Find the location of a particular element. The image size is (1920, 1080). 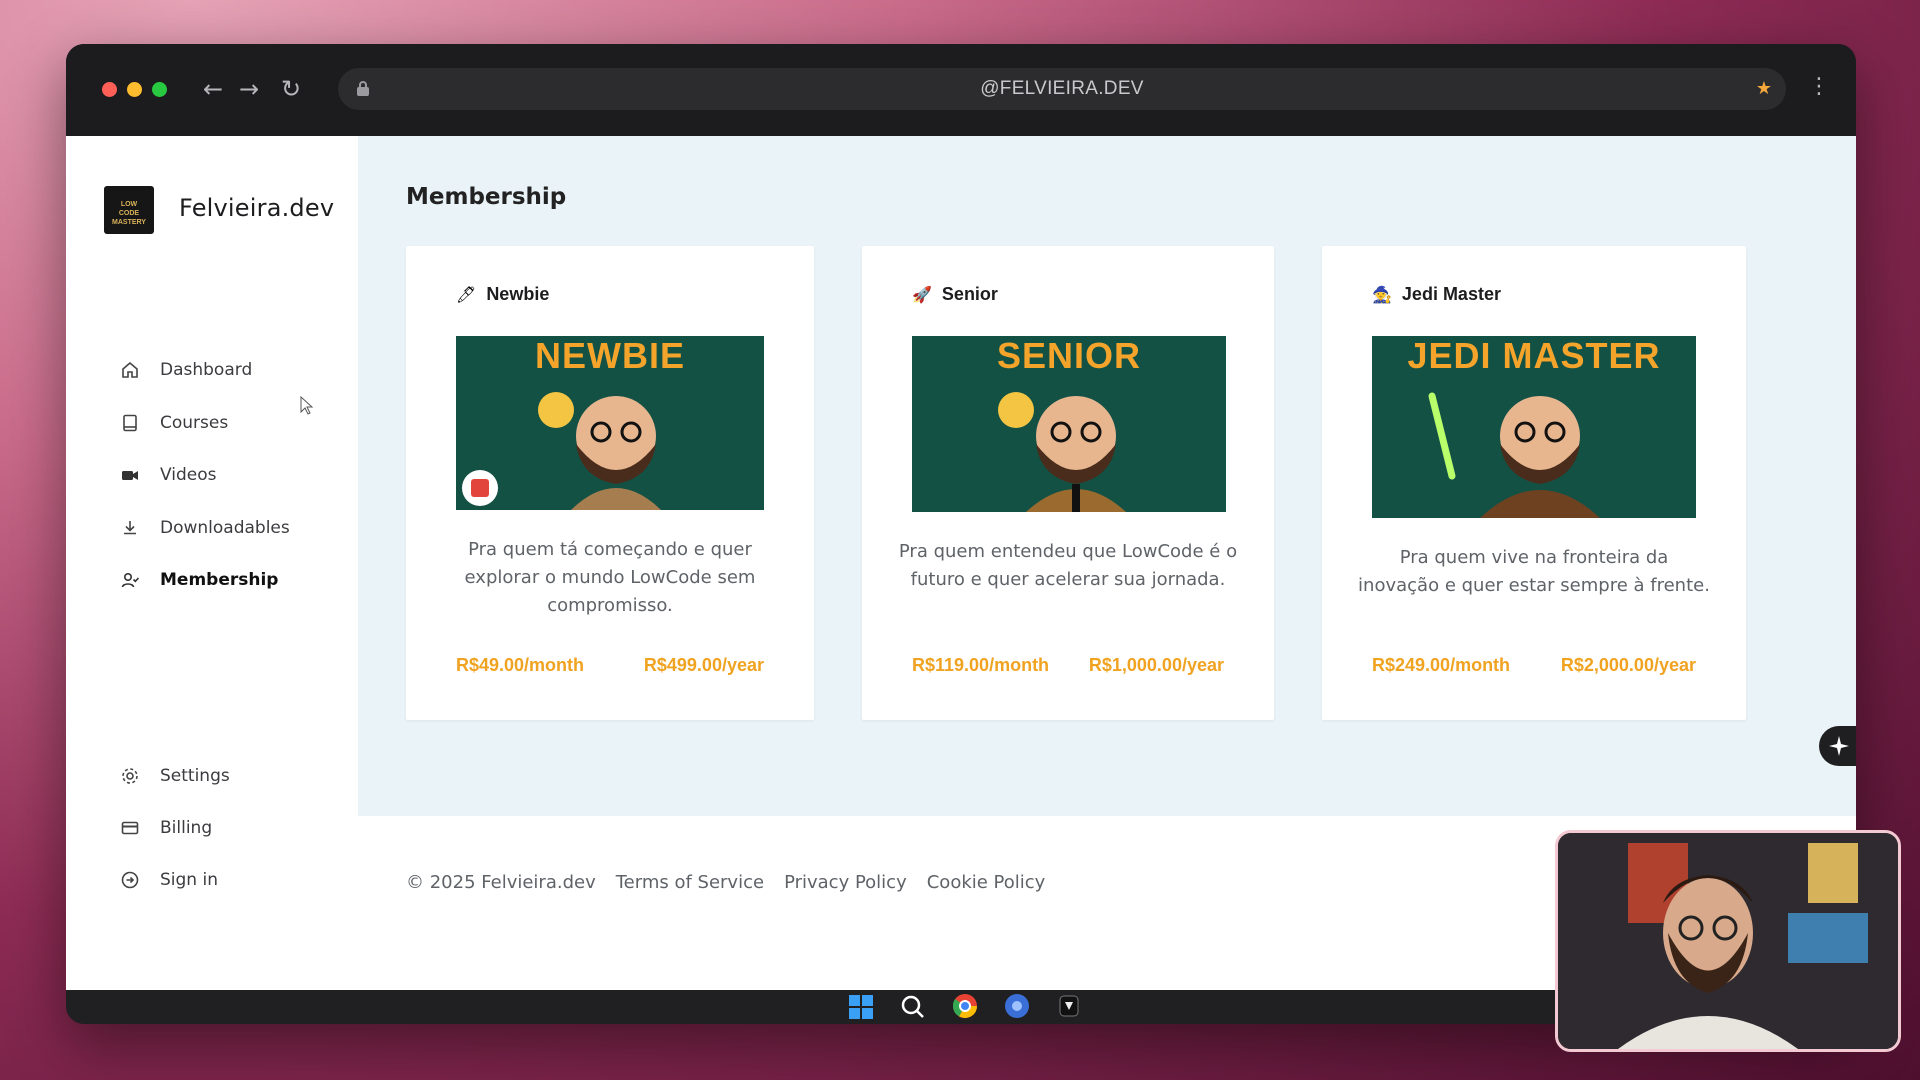

maximize-window-button is located at coordinates (159, 89).